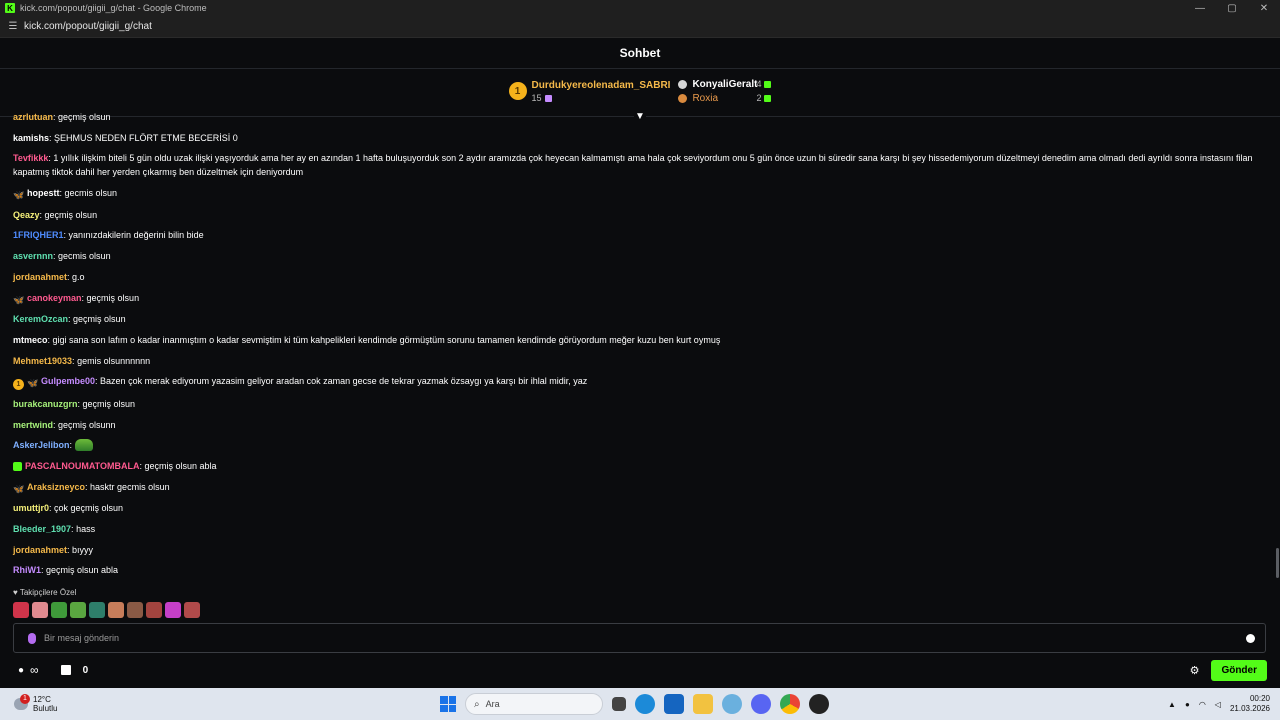  I want to click on message-username: RhiW1, so click(27, 570).